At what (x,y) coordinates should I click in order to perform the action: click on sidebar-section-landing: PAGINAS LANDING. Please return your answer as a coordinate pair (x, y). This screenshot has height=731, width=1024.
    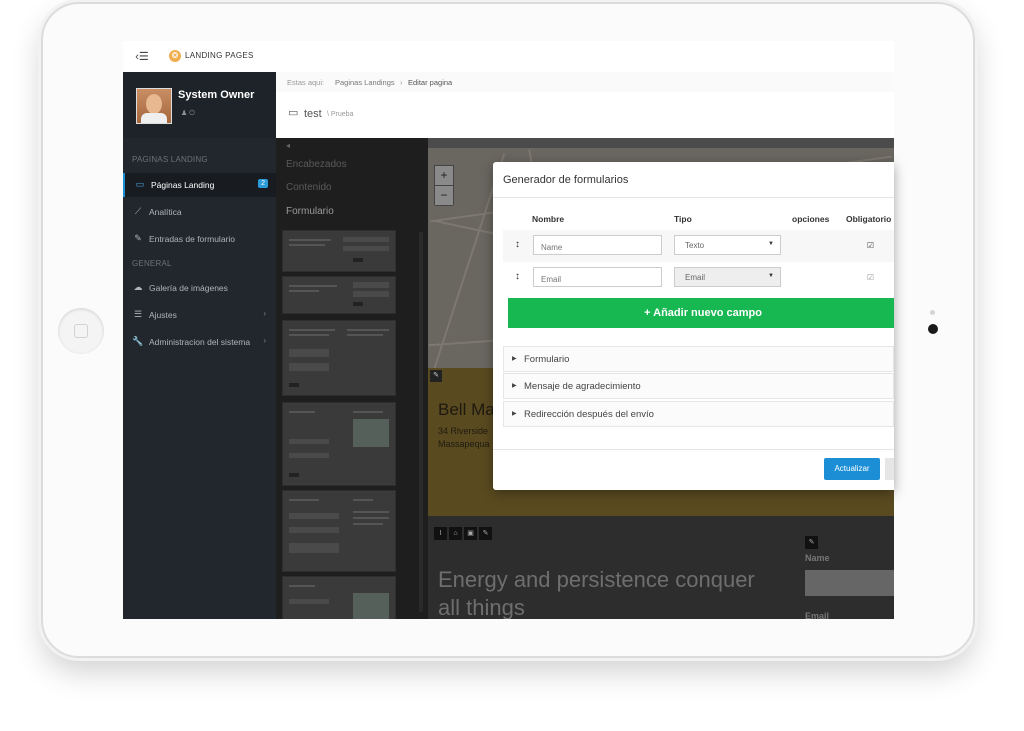
    Looking at the image, I should click on (170, 159).